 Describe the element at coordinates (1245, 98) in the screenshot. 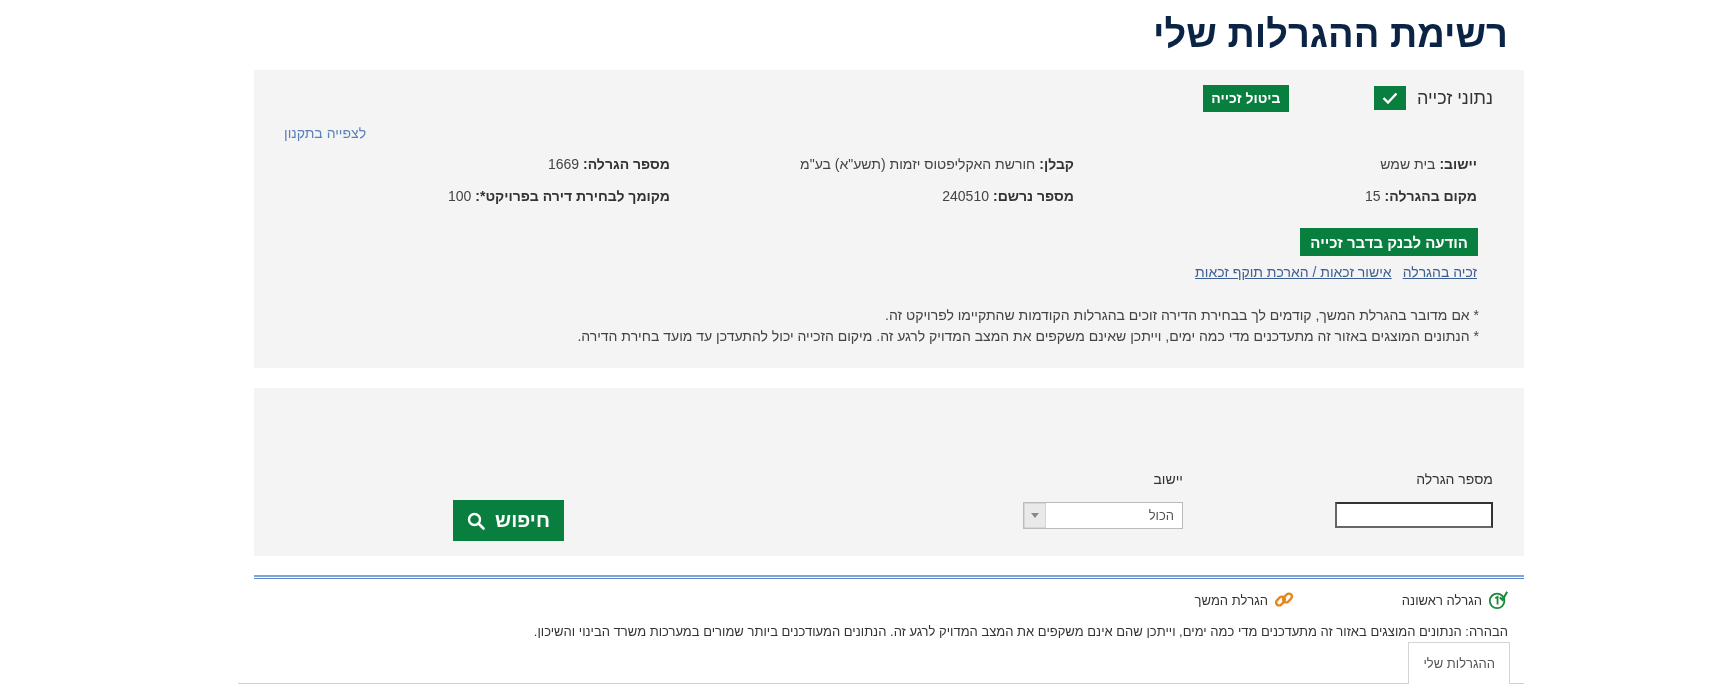

I see `cancel-win-button: ביטול זכייה` at that location.